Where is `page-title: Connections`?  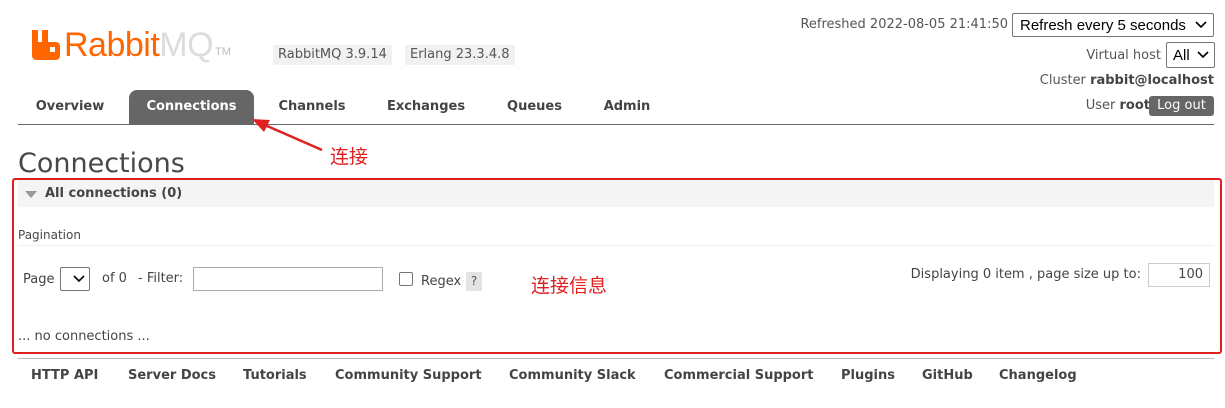
page-title: Connections is located at coordinates (101, 163).